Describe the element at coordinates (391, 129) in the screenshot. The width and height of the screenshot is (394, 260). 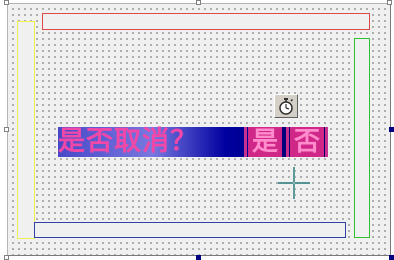
I see `resize-handle-middle-right` at that location.